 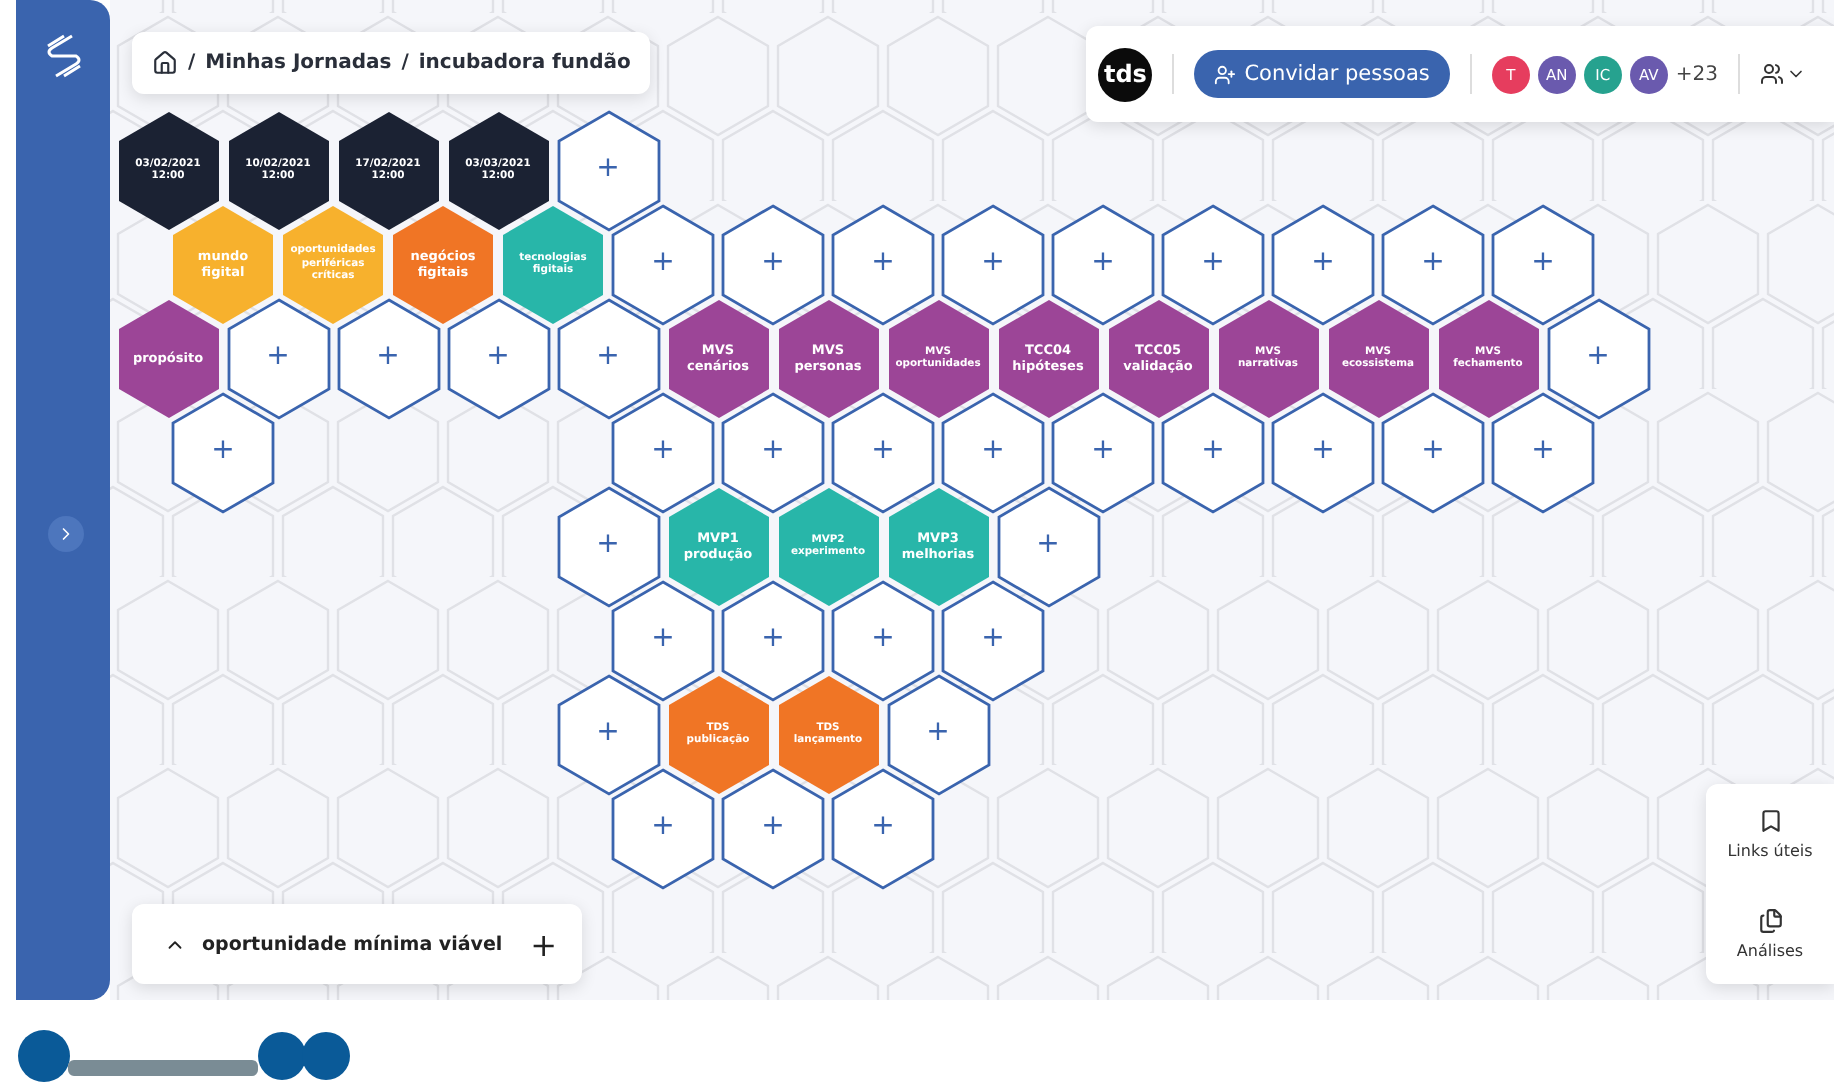 What do you see at coordinates (1322, 74) in the screenshot?
I see `invite-button: Convidar pessoas` at bounding box center [1322, 74].